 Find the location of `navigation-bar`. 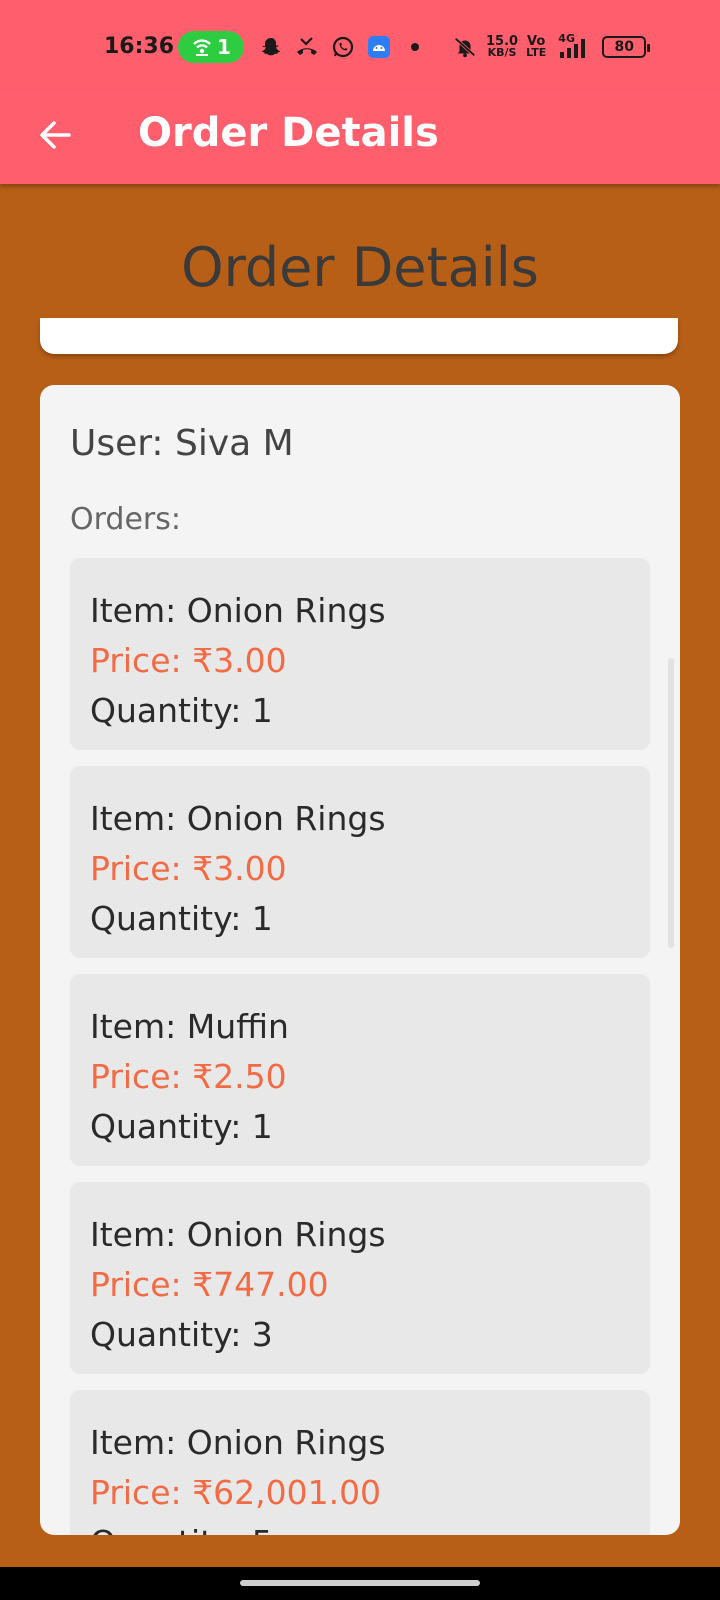

navigation-bar is located at coordinates (360, 1583).